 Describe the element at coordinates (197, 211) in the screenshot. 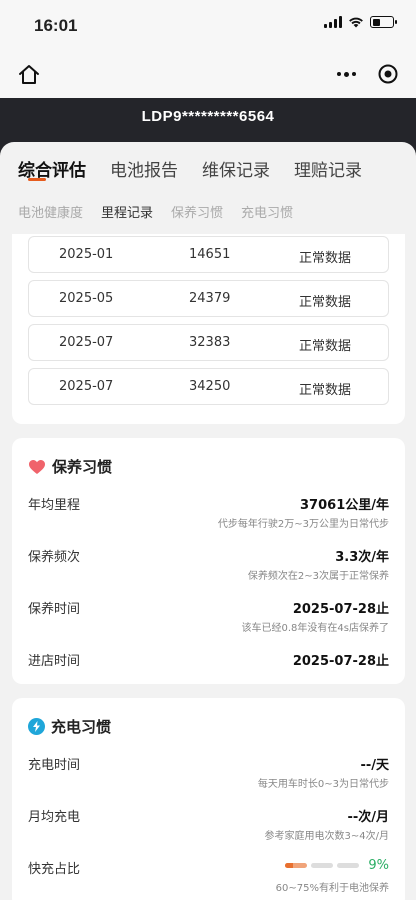

I see `subtab-maintenance-habits: 保养习惯` at that location.